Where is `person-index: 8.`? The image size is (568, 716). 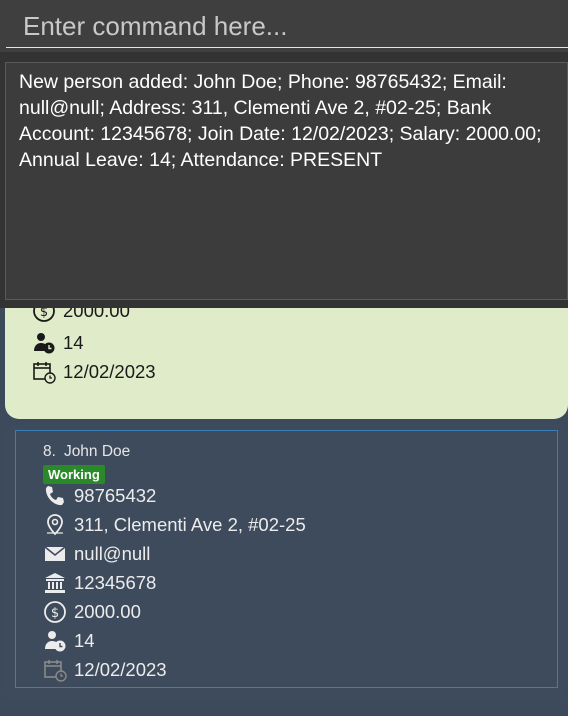 person-index: 8. is located at coordinates (49, 451).